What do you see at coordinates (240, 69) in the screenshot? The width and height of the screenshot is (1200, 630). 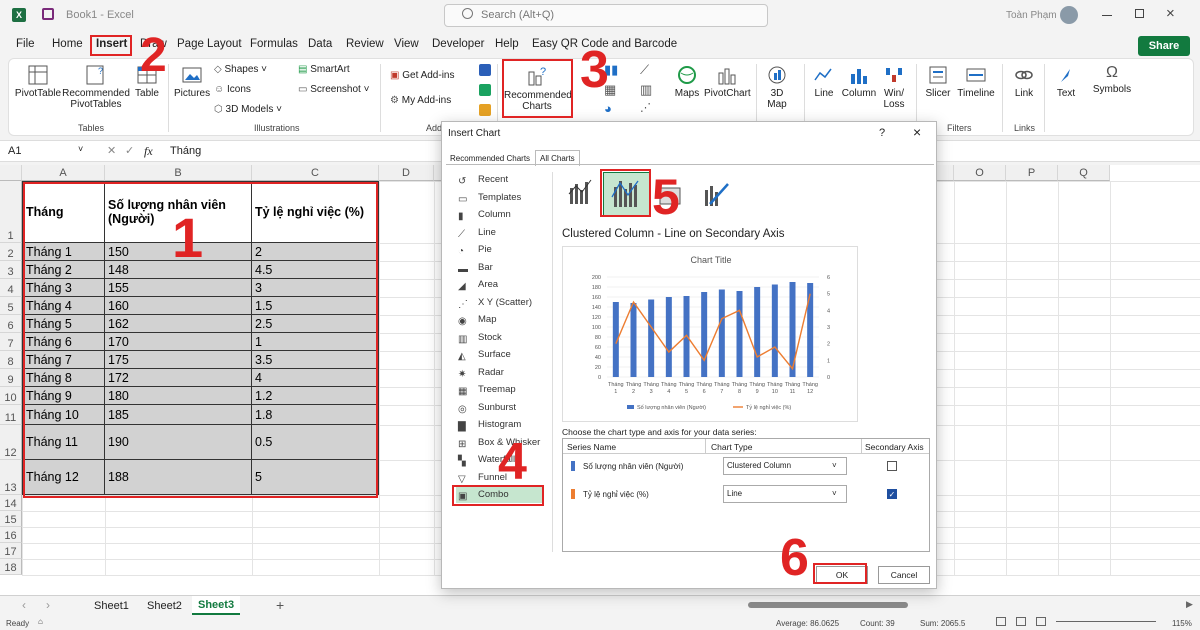 I see `shapes-button: ◇ Shapes ˅` at bounding box center [240, 69].